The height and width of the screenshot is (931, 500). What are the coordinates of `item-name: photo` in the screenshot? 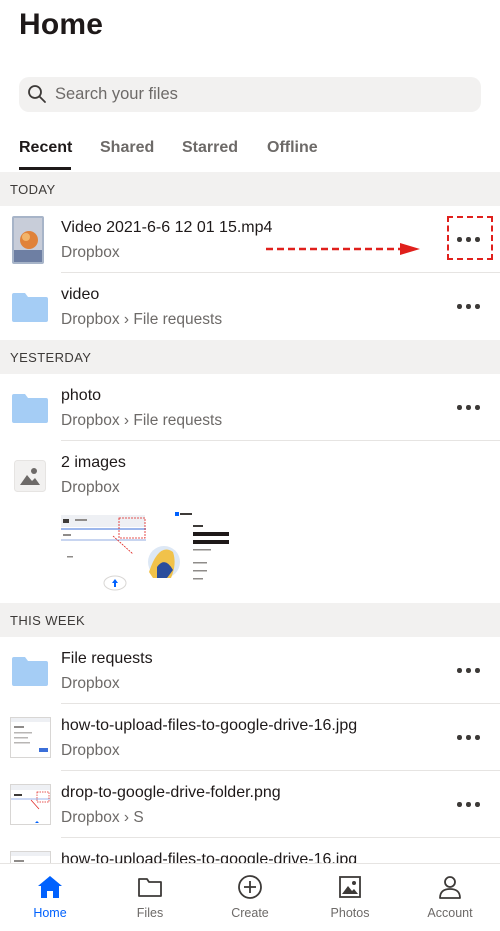 It's located at (81, 395).